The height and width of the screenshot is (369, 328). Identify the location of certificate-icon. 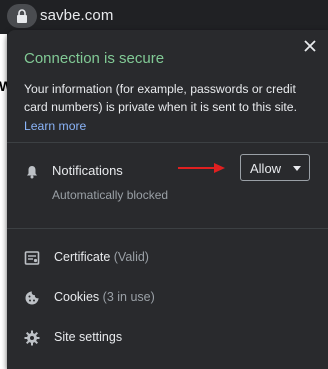
(32, 258).